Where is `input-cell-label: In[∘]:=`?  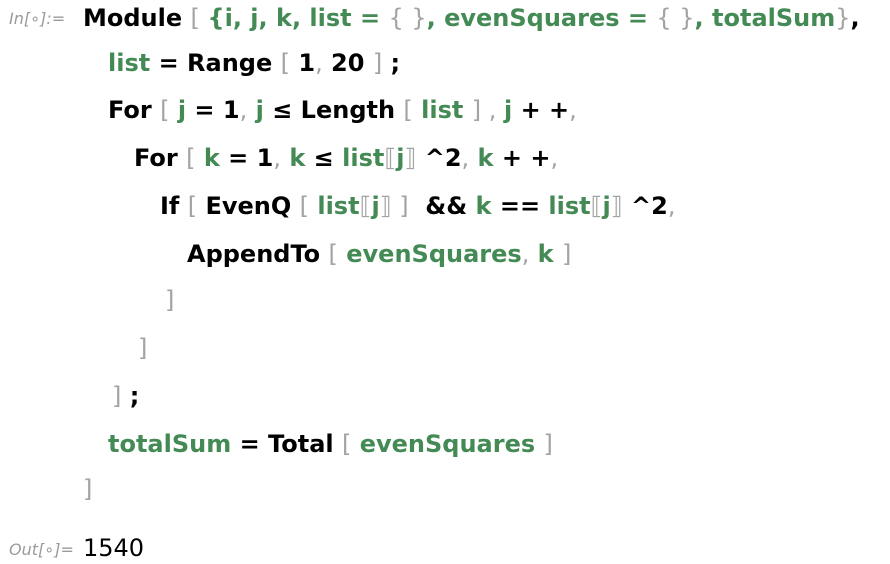 input-cell-label: In[∘]:= is located at coordinates (37, 18).